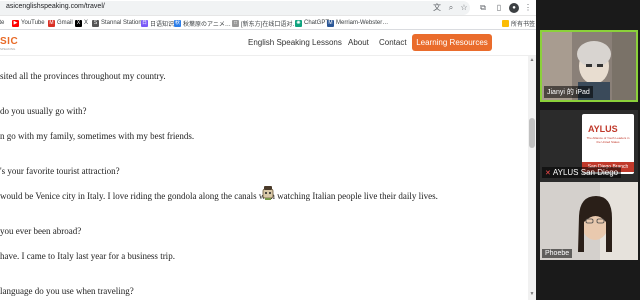  Describe the element at coordinates (358, 42) in the screenshot. I see `nav-about: About` at that location.